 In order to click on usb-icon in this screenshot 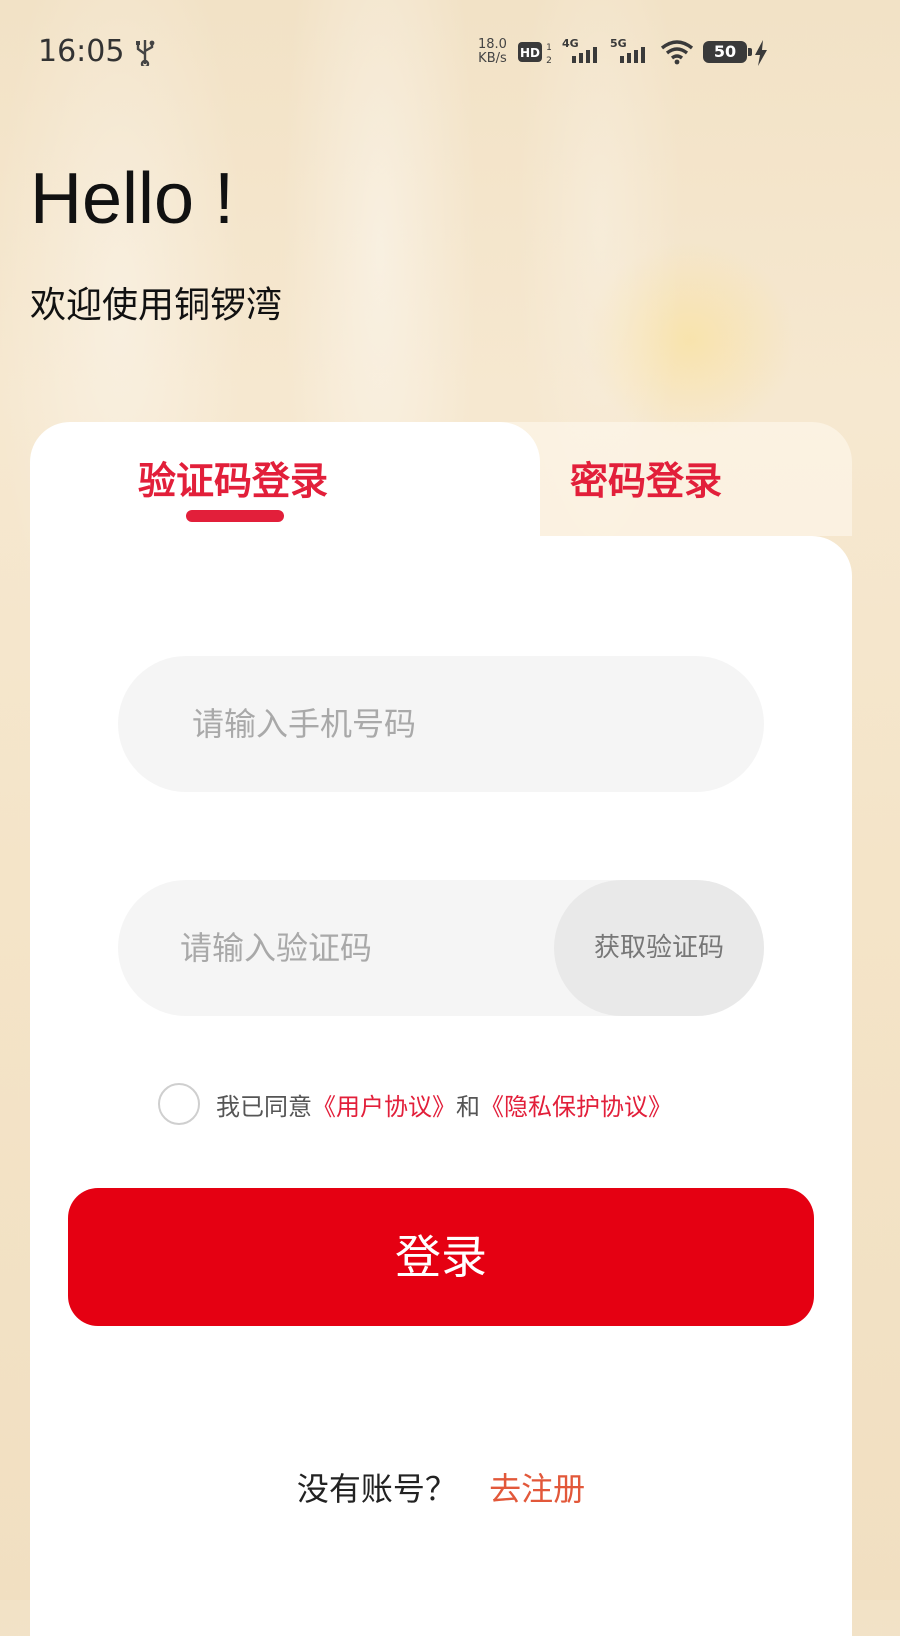, I will do `click(145, 53)`.